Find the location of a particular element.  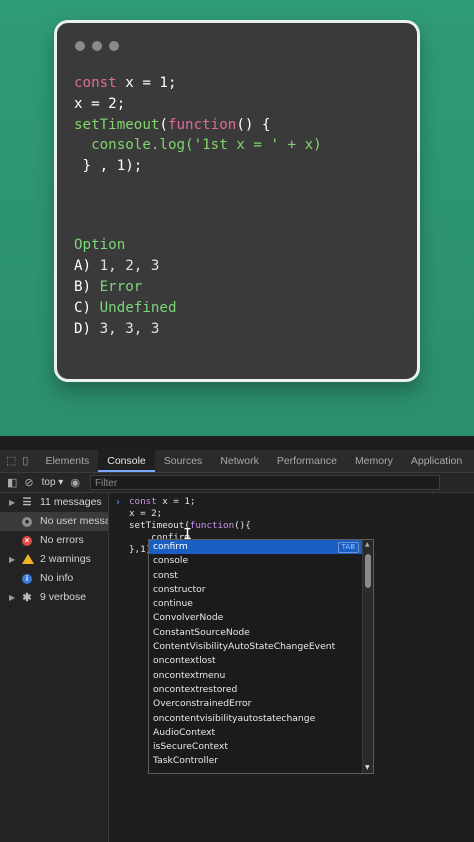

autocomplete-item: constructor is located at coordinates (261, 590).